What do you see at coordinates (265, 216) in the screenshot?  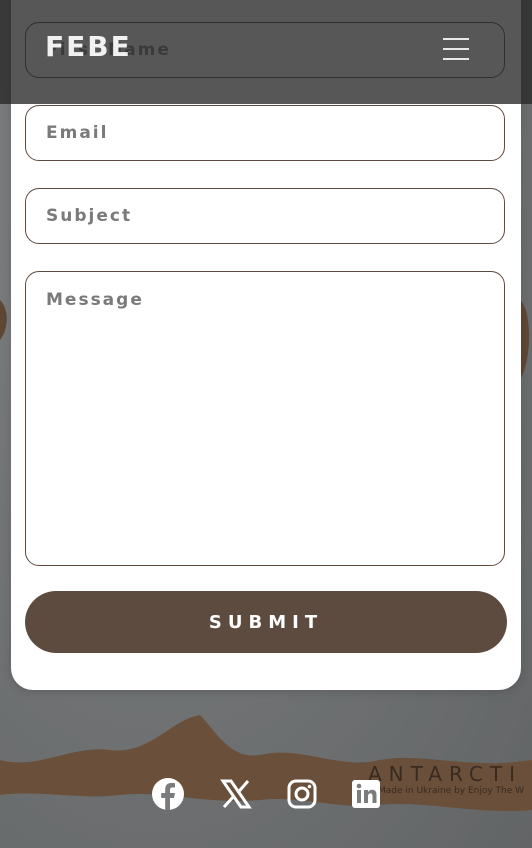 I see `subject-field` at bounding box center [265, 216].